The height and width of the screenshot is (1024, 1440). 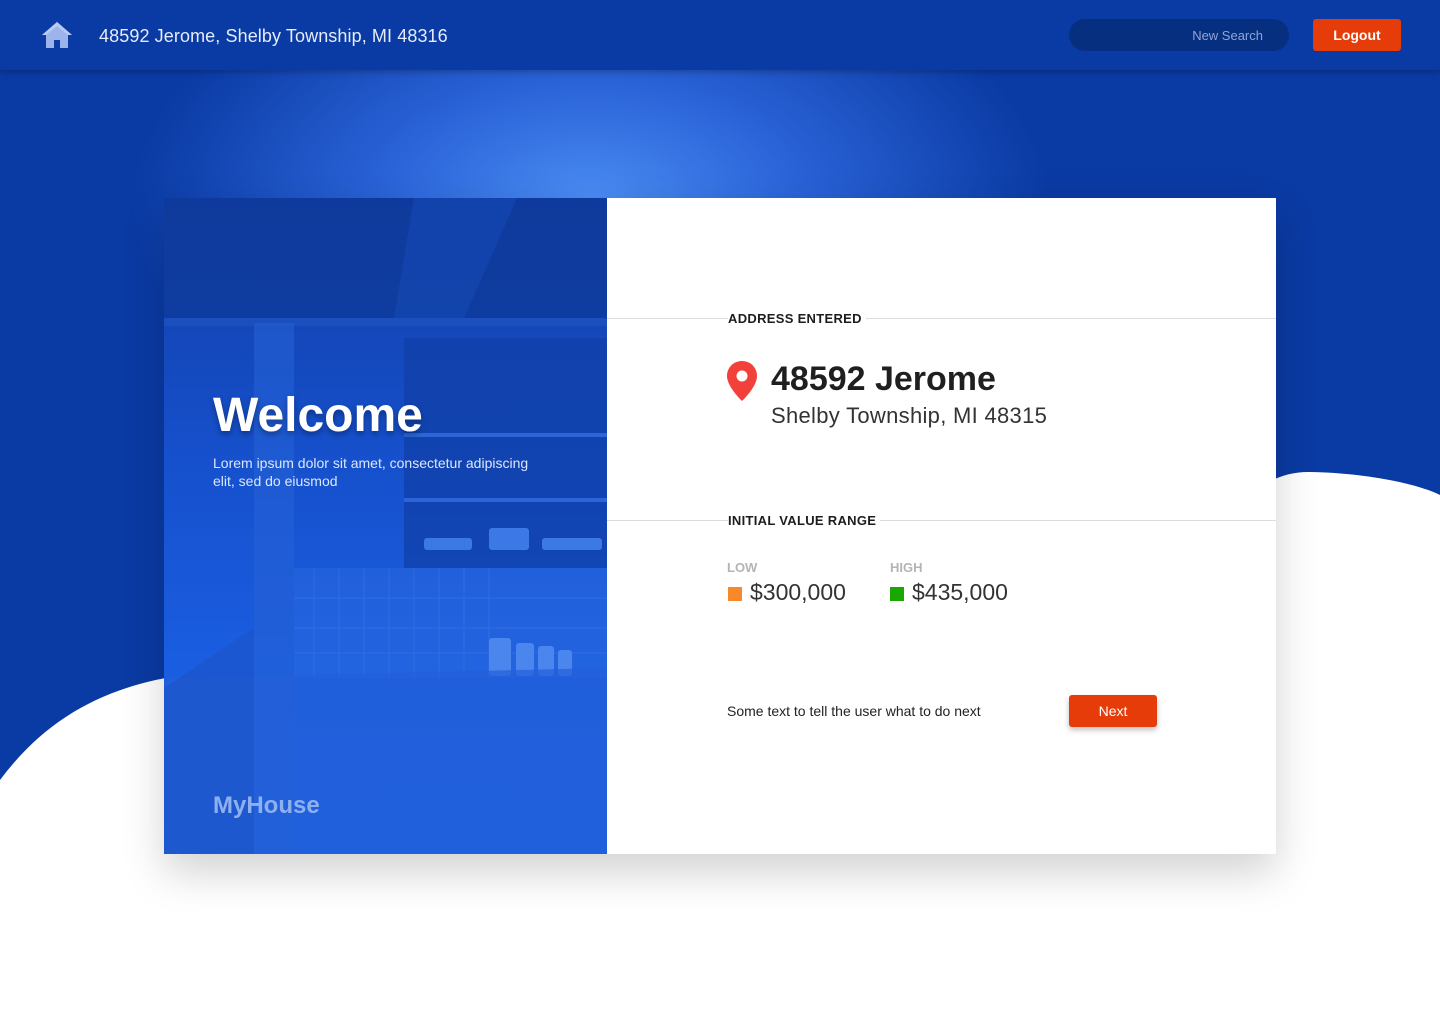 I want to click on address-divider, so click(x=941, y=318).